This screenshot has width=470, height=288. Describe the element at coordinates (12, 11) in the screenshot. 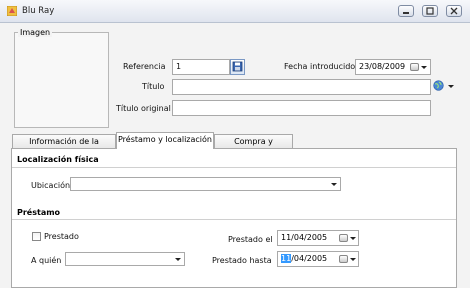

I see `app-icon` at that location.